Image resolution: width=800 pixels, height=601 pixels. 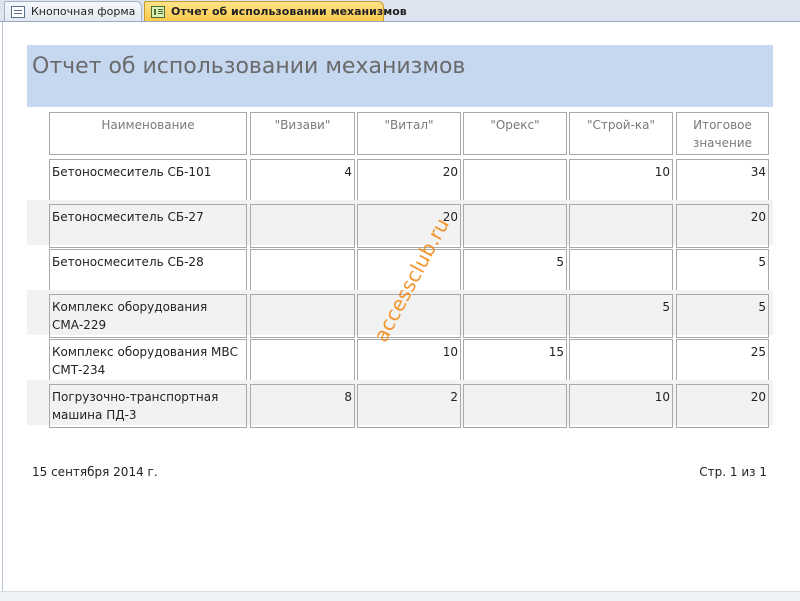 What do you see at coordinates (148, 316) in the screenshot?
I see `cell-name: Комплекс оборудования СМА-229` at bounding box center [148, 316].